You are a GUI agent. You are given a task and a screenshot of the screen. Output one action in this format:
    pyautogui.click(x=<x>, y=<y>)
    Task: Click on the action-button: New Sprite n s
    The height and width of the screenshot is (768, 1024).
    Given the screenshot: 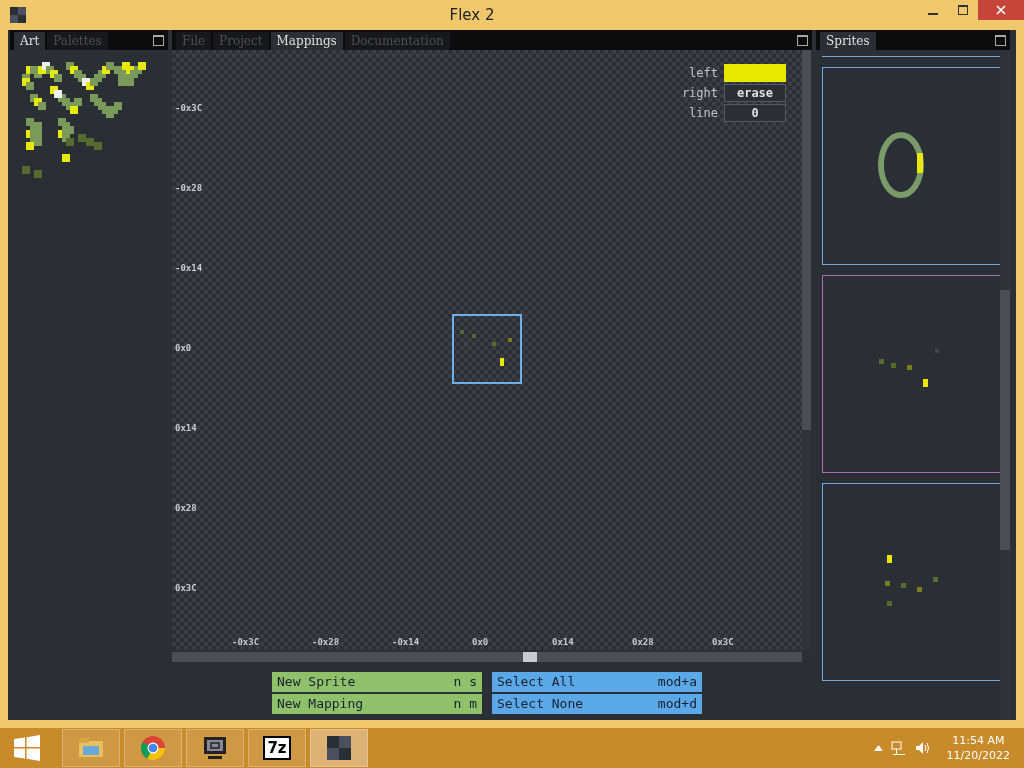 What is the action you would take?
    pyautogui.click(x=377, y=682)
    